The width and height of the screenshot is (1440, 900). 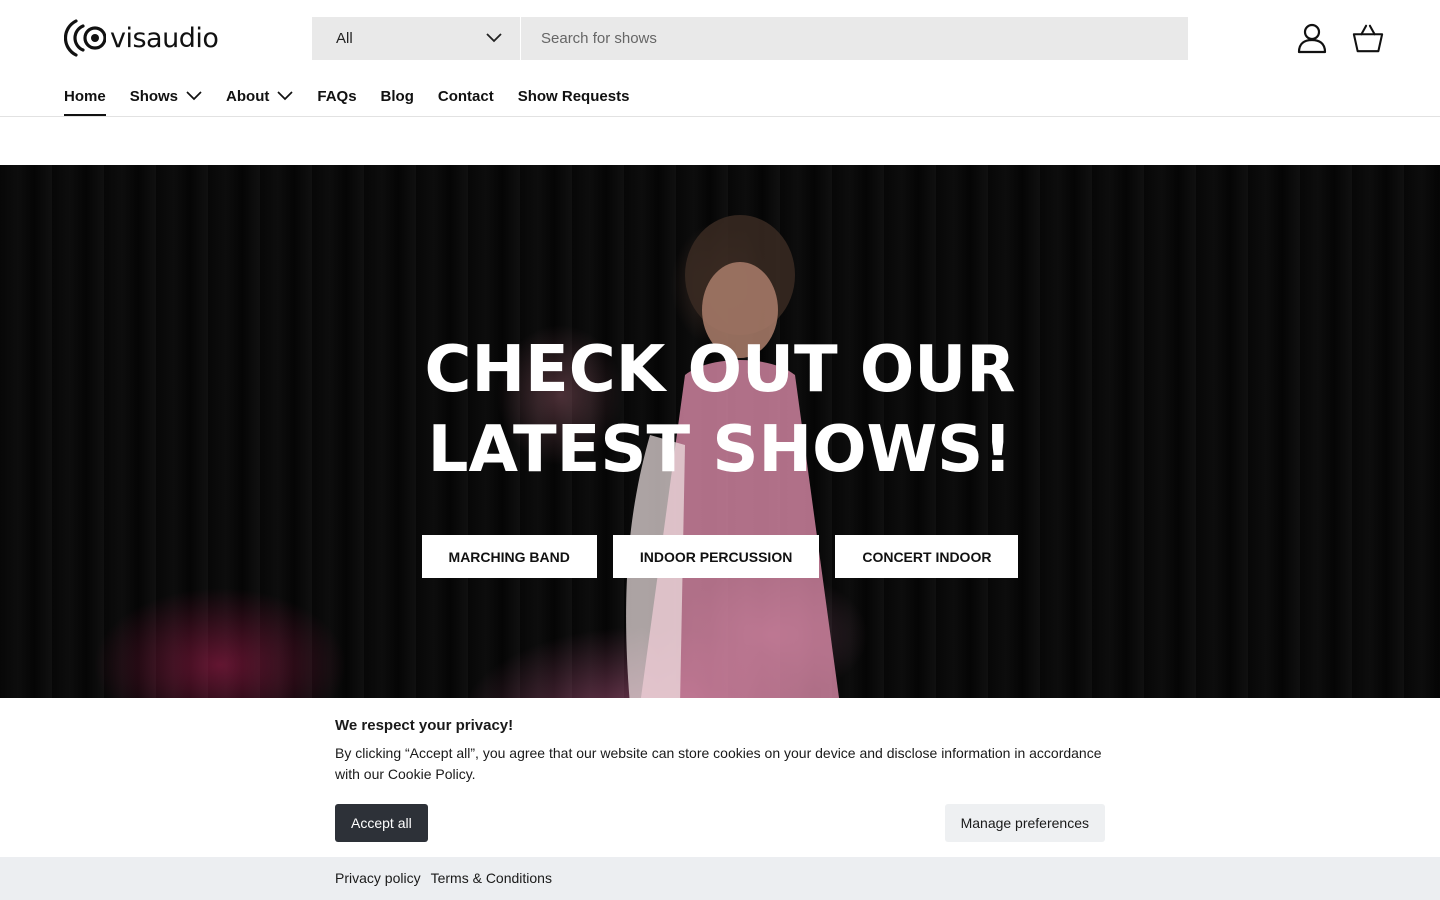 What do you see at coordinates (716, 556) in the screenshot?
I see `indoor-percussion-button: INDOOR PERCUSSION` at bounding box center [716, 556].